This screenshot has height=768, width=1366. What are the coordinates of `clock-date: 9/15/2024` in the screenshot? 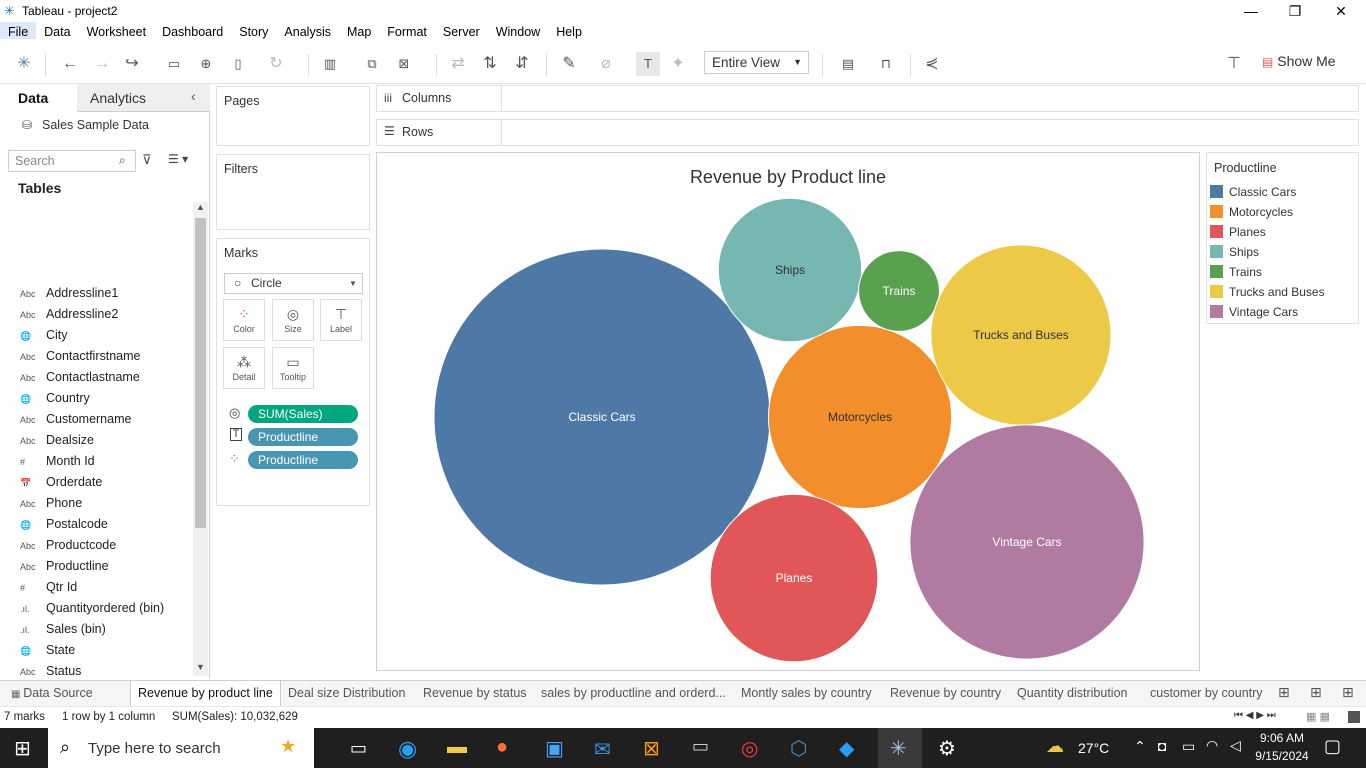 It's located at (1282, 756).